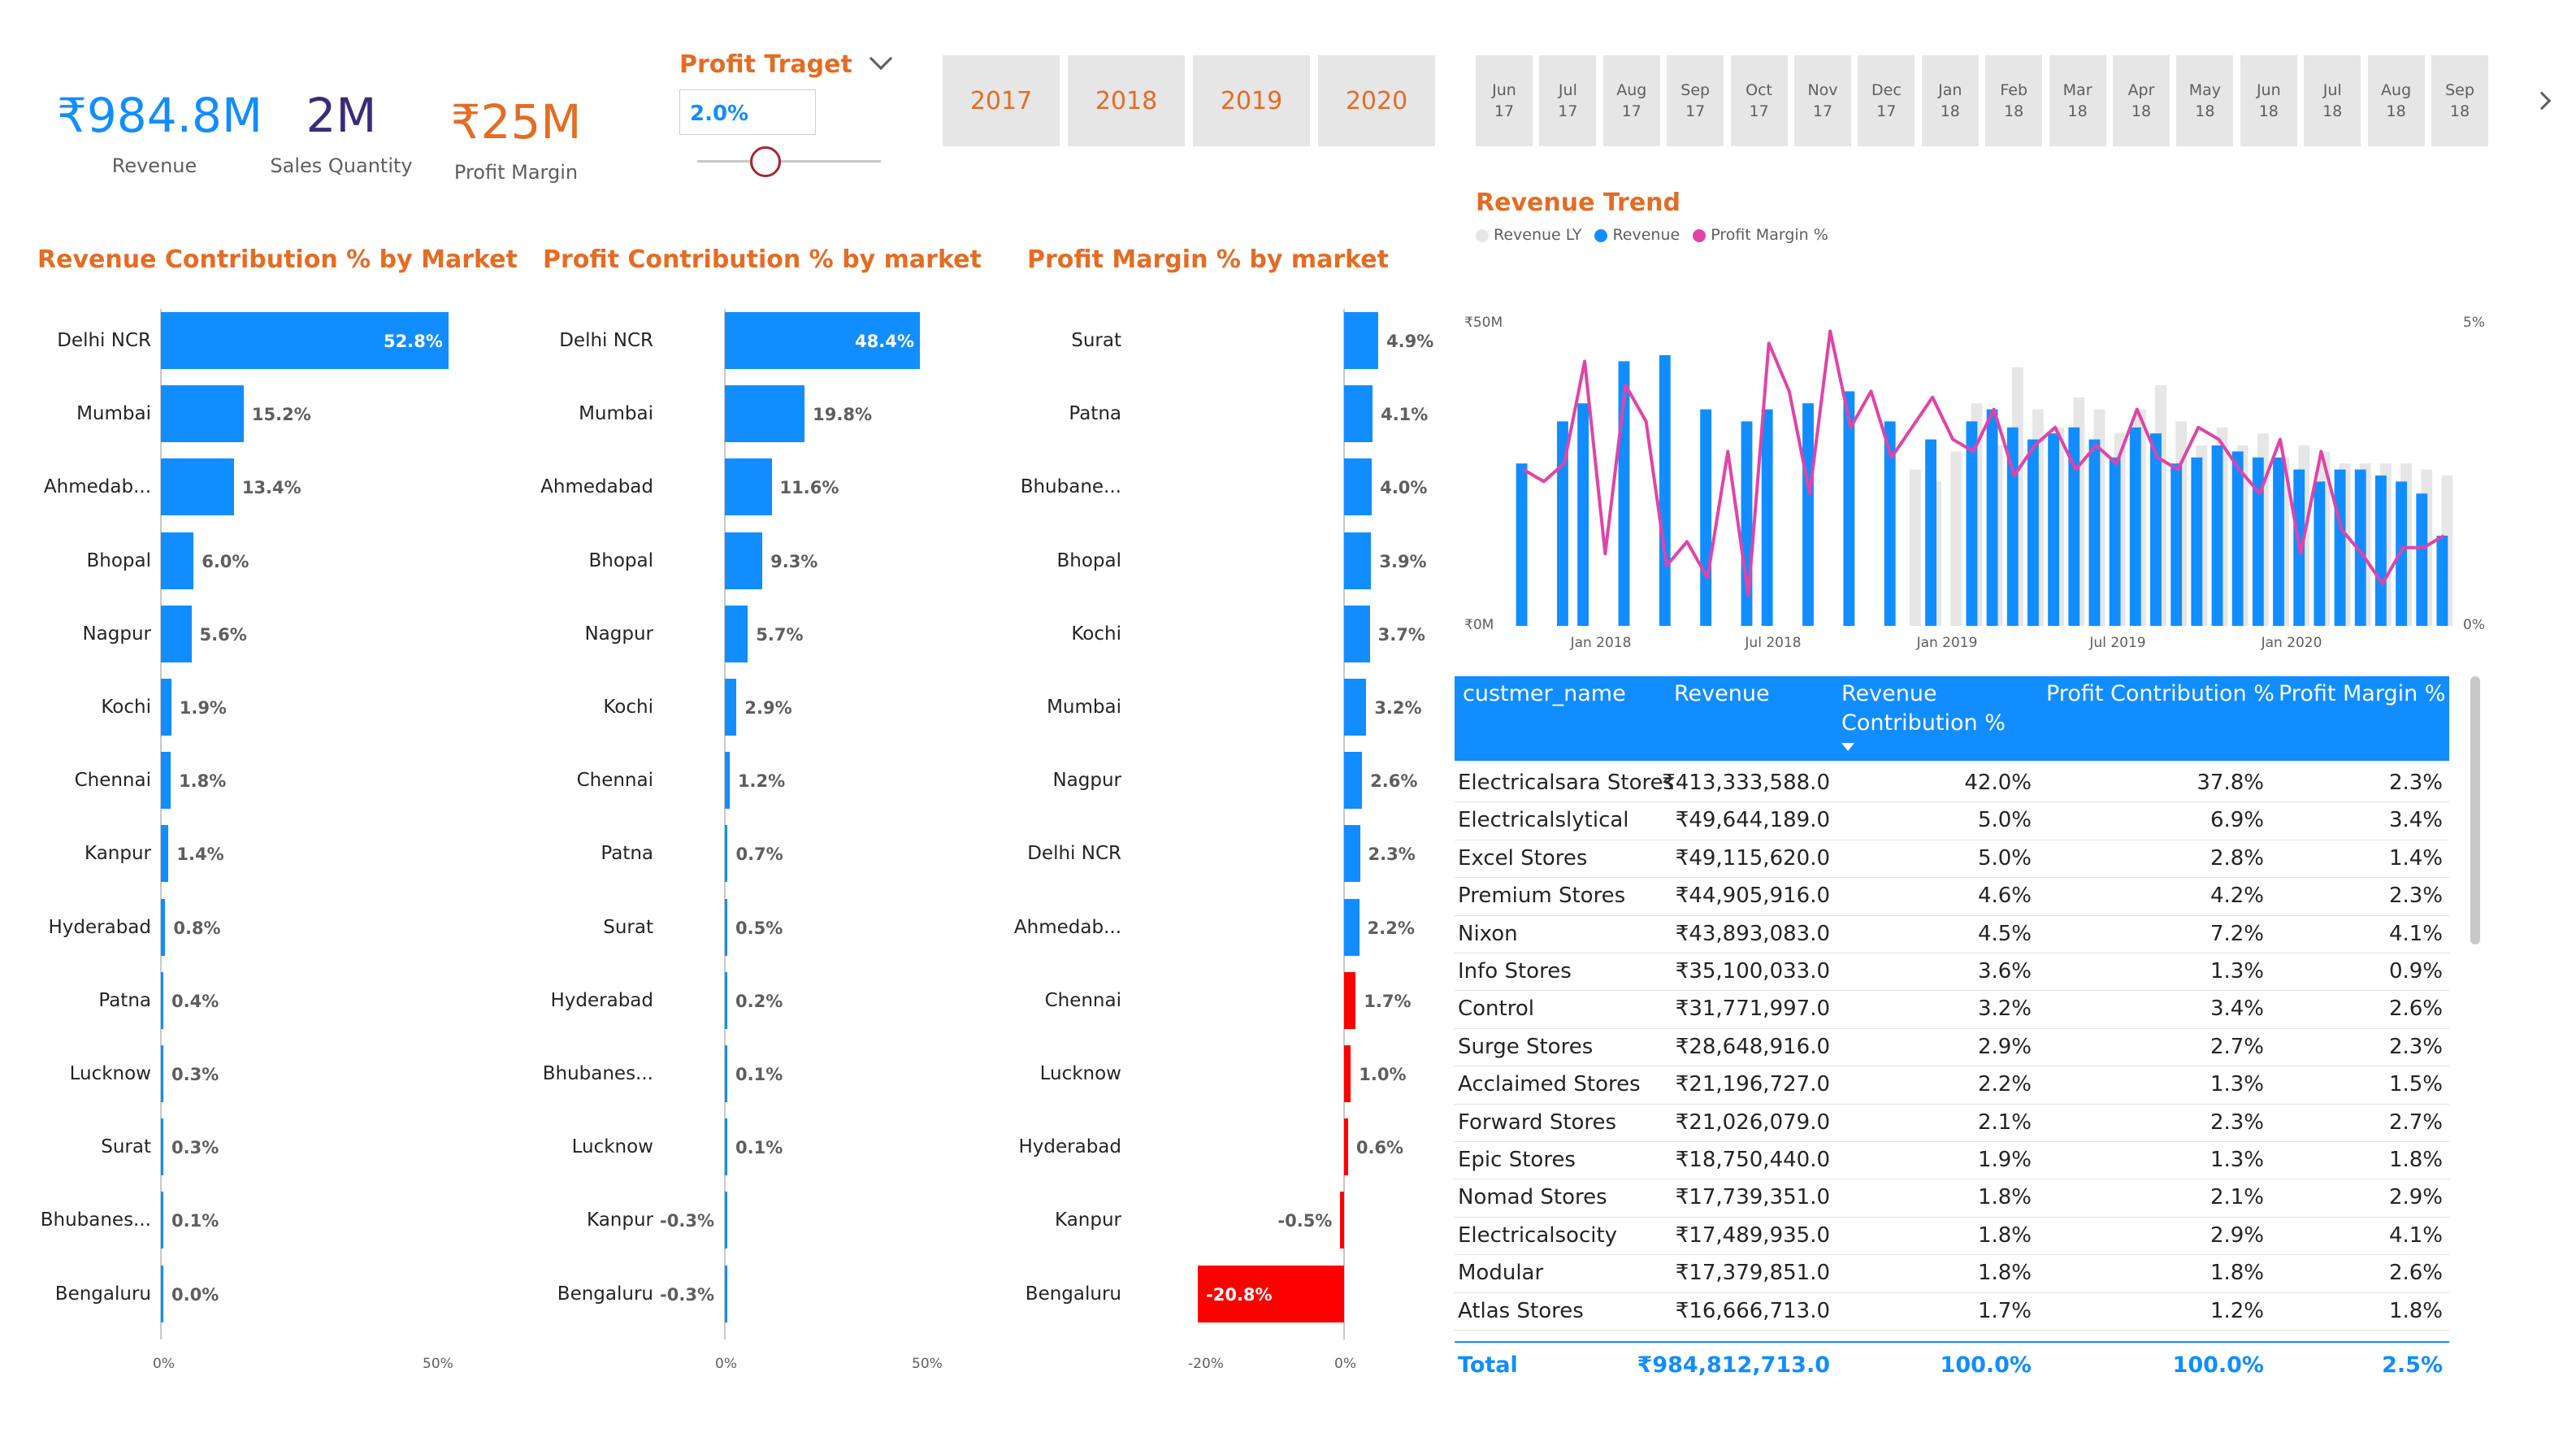 The image size is (2576, 1433). What do you see at coordinates (1566, 783) in the screenshot?
I see `customer-name-cell: Electricalsara Stores` at bounding box center [1566, 783].